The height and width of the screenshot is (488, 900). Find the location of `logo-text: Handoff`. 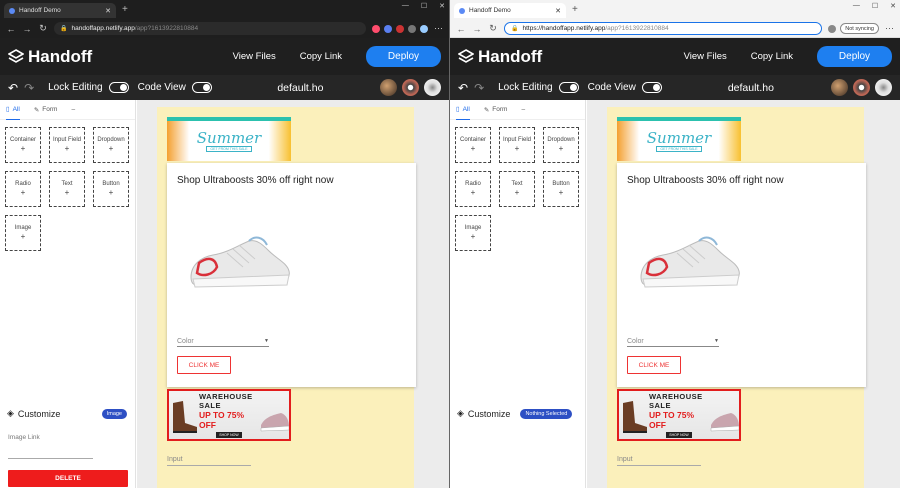

logo-text: Handoff is located at coordinates (510, 56).